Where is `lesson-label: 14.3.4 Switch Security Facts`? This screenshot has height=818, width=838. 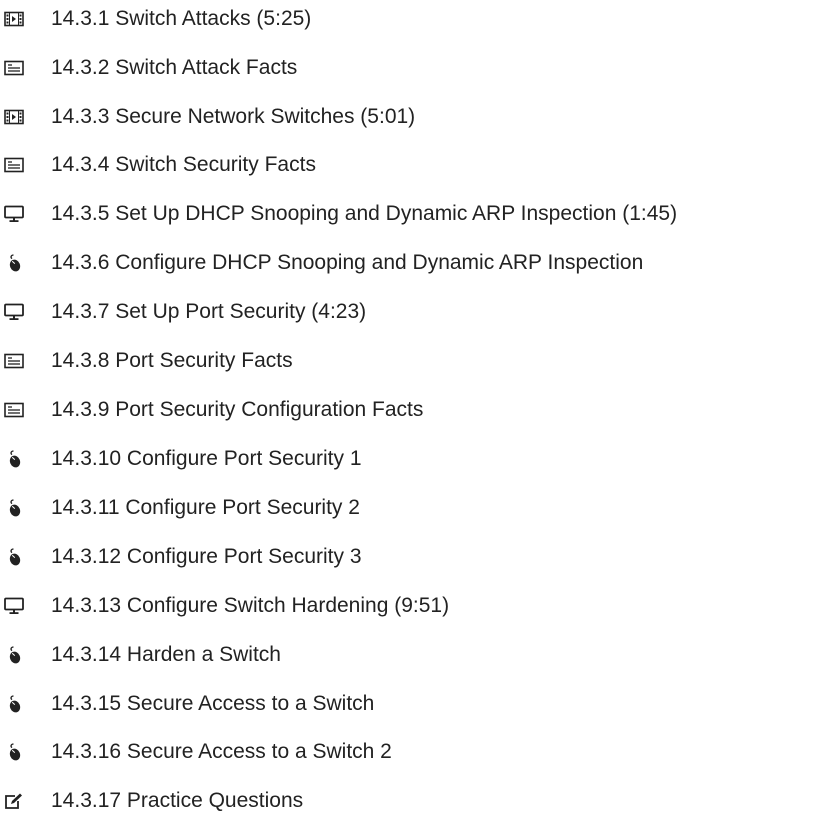
lesson-label: 14.3.4 Switch Security Facts is located at coordinates (183, 165).